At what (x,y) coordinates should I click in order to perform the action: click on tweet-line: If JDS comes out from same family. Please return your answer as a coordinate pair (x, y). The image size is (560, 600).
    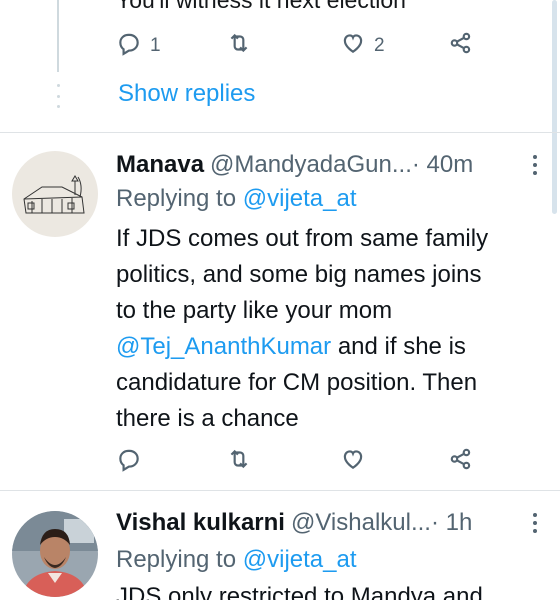
    Looking at the image, I should click on (302, 238).